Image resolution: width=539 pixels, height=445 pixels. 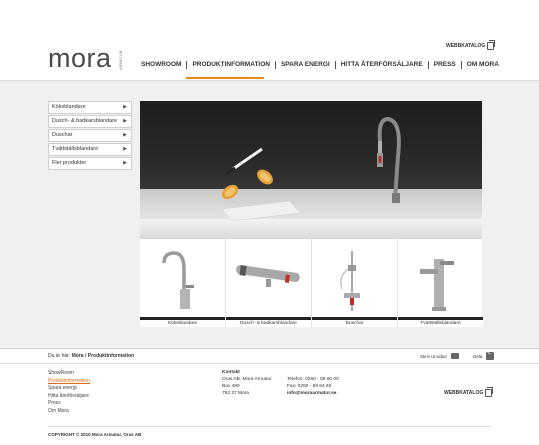 I want to click on webkatalog-link-top: WEBBKATALOG, so click(x=471, y=45).